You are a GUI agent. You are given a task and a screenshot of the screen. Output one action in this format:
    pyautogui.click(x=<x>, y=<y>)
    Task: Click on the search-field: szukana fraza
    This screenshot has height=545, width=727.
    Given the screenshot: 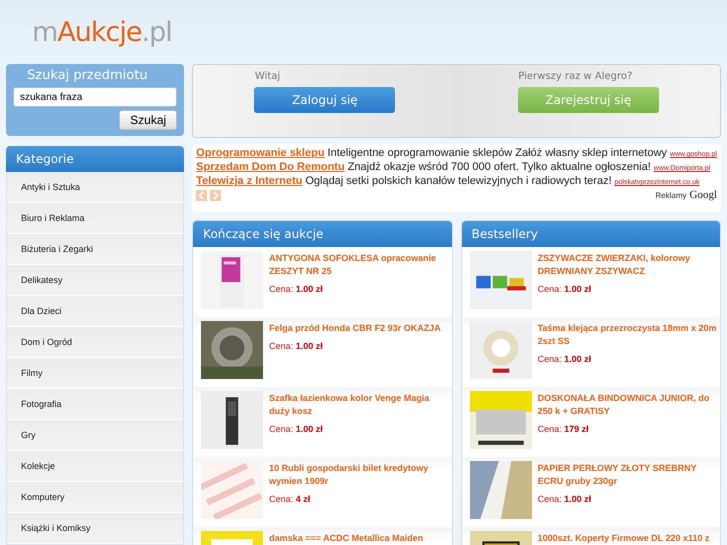 What is the action you would take?
    pyautogui.click(x=95, y=97)
    